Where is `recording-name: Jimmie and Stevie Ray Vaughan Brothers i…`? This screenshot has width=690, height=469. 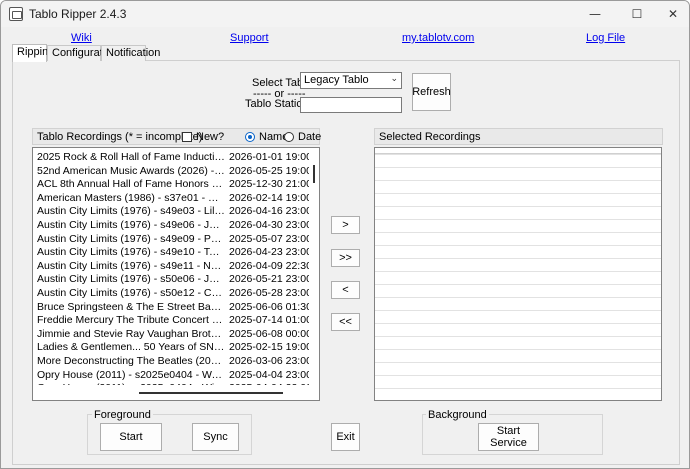 recording-name: Jimmie and Stevie Ray Vaughan Brothers i… is located at coordinates (131, 333).